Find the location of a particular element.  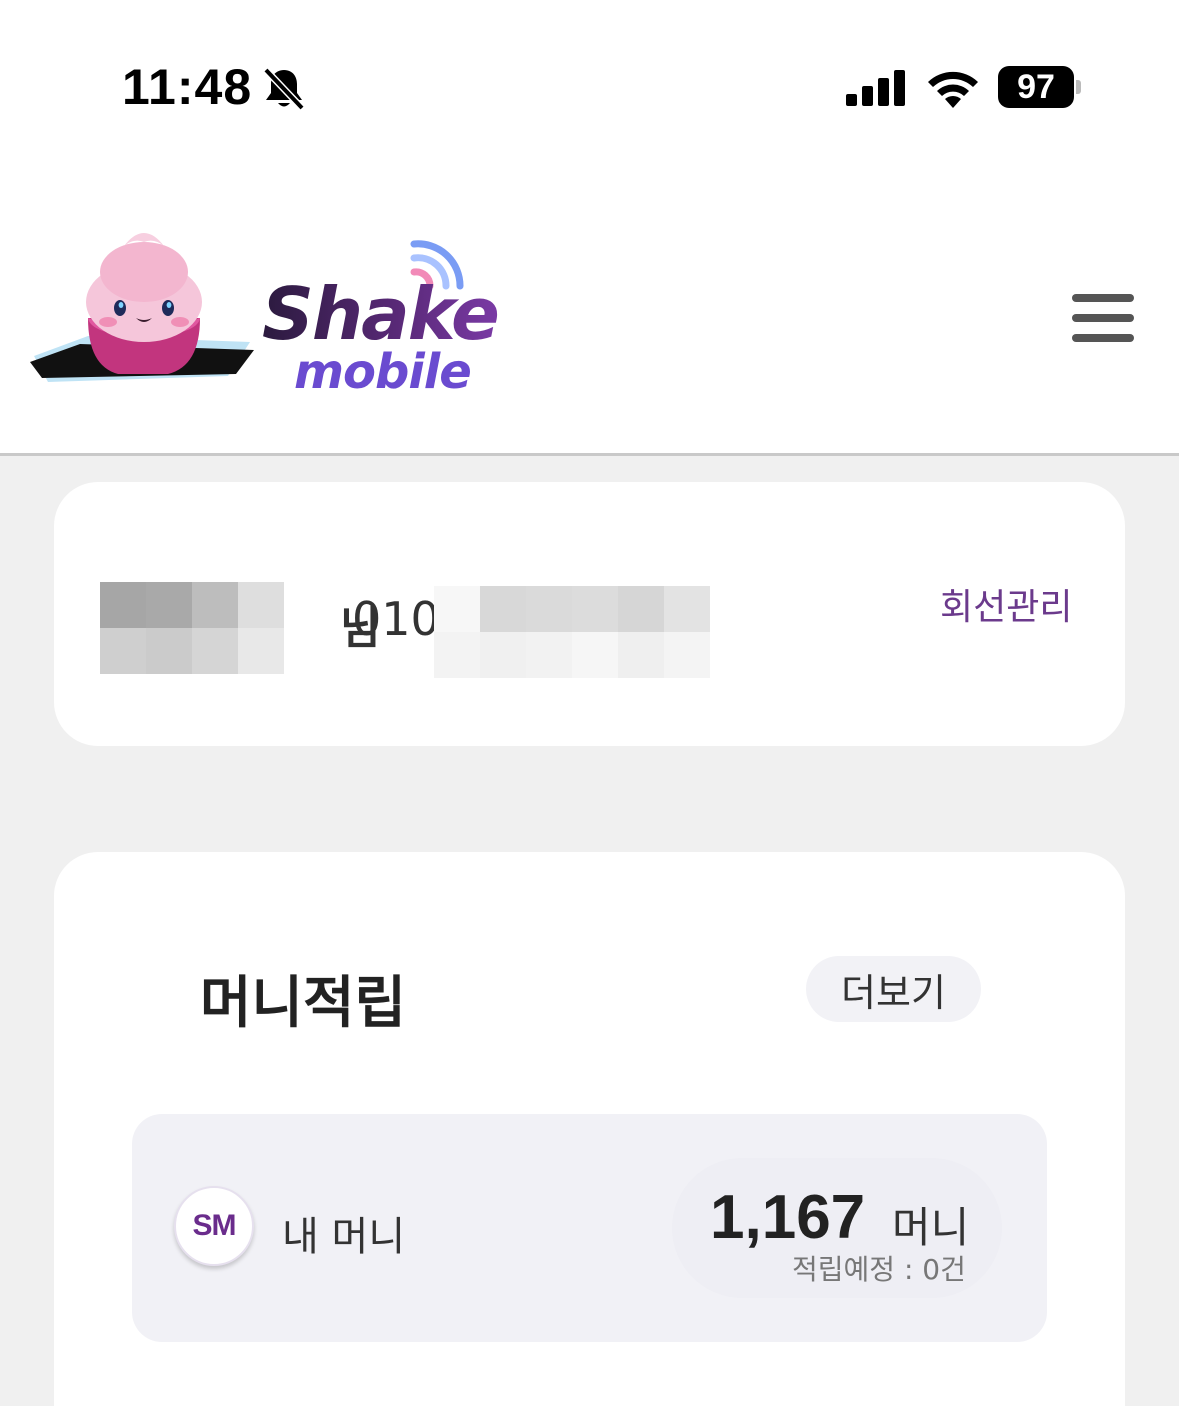

wifi-icon is located at coordinates (953, 89).